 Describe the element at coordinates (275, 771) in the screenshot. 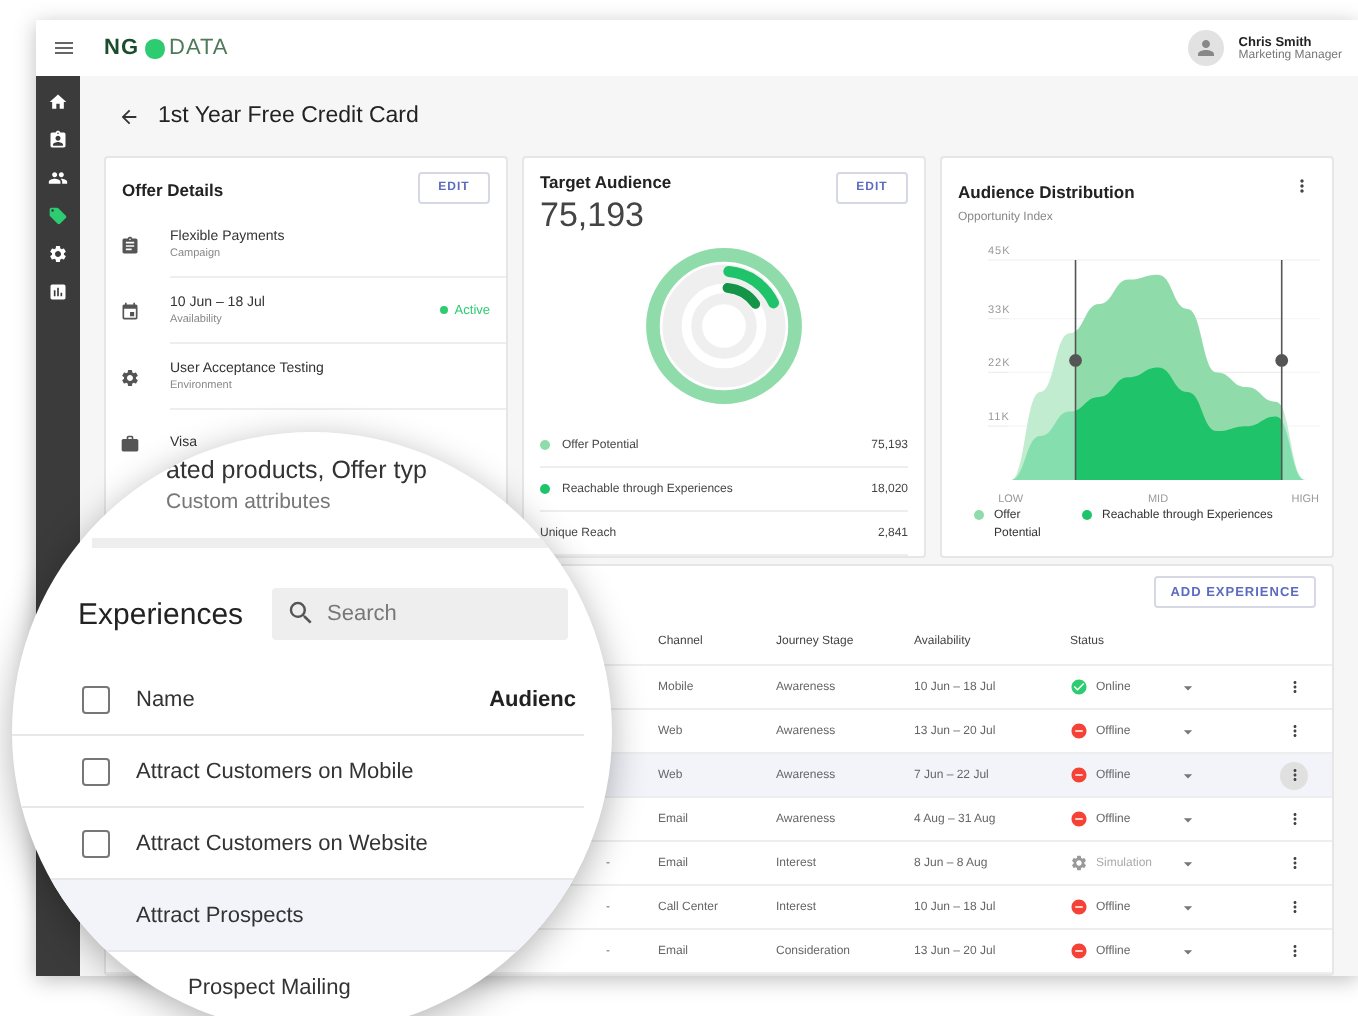

I see `experience-name: Attract Customers on Mobile` at that location.